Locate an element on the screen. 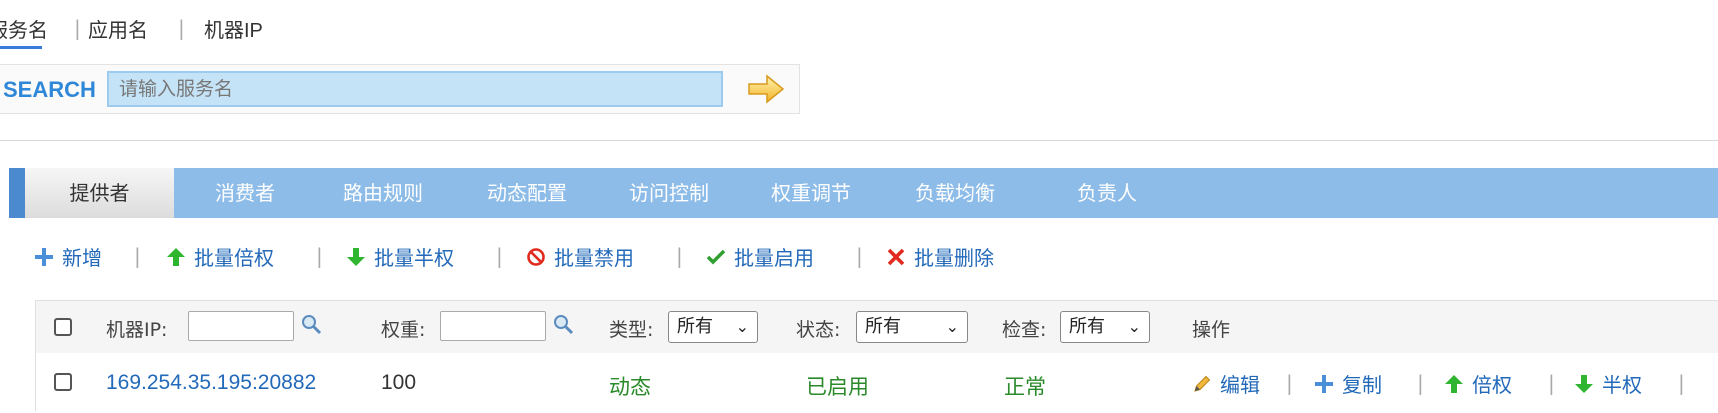  tab-weight: 权重调节 is located at coordinates (811, 193).